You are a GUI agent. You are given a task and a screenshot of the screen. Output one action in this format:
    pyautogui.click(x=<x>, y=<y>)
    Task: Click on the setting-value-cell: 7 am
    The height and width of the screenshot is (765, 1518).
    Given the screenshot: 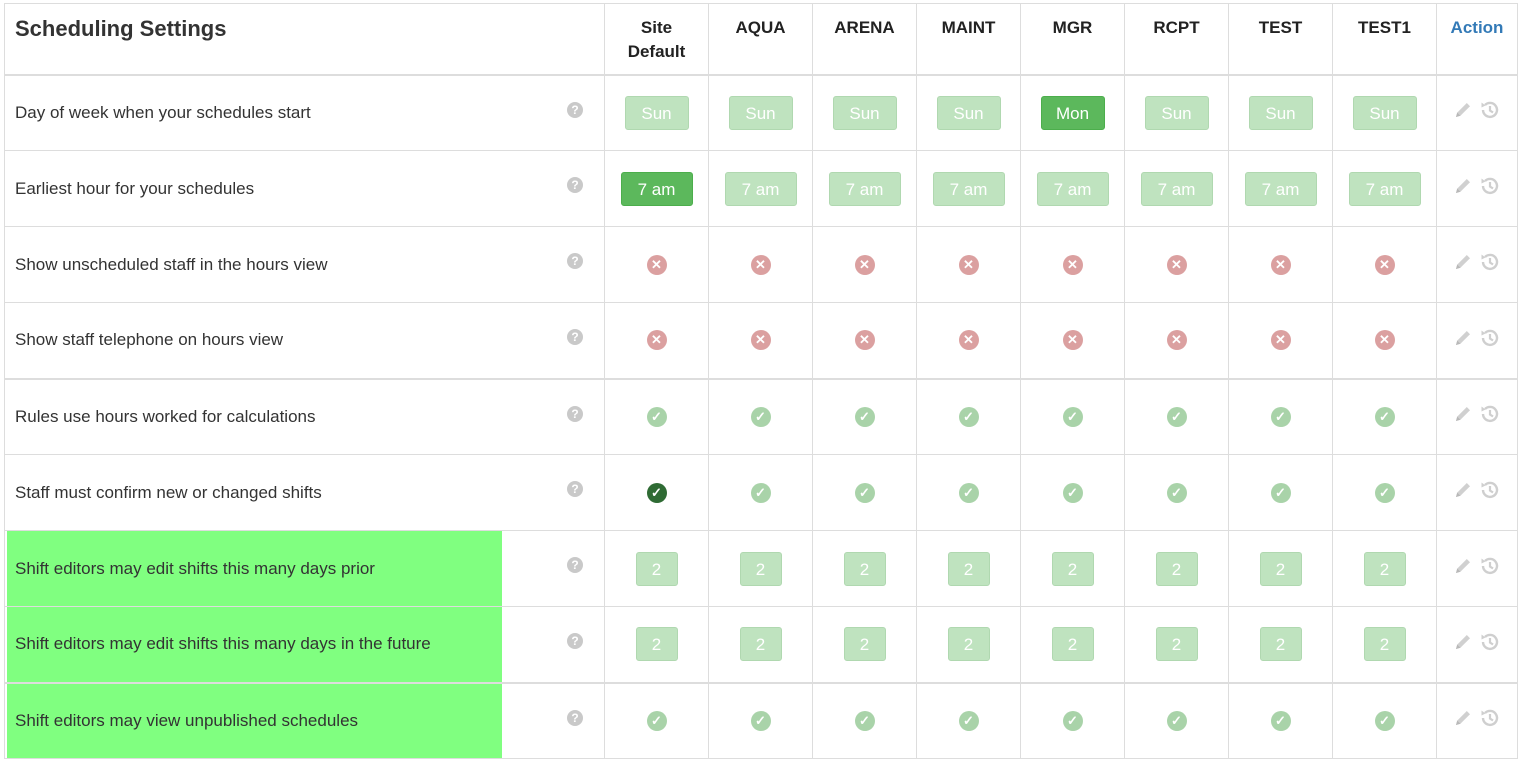 What is the action you would take?
    pyautogui.click(x=656, y=188)
    